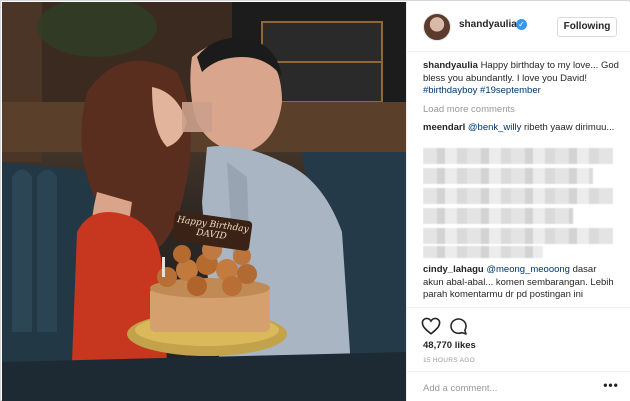 The width and height of the screenshot is (630, 401). I want to click on comment-username: cindy_lahagu, so click(453, 269).